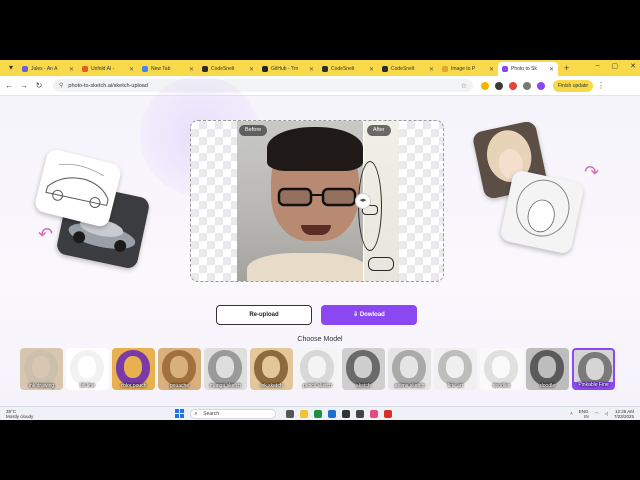 The image size is (640, 480). What do you see at coordinates (179, 386) in the screenshot?
I see `model-label: gouache` at bounding box center [179, 386].